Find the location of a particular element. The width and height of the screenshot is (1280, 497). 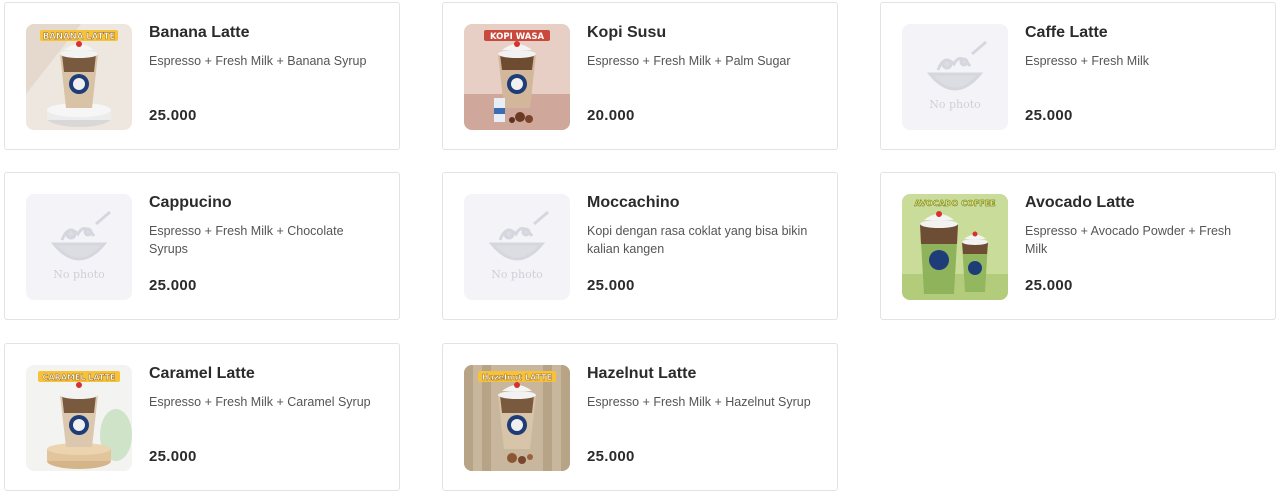

product-photo: KOPI WASA is located at coordinates (517, 77).